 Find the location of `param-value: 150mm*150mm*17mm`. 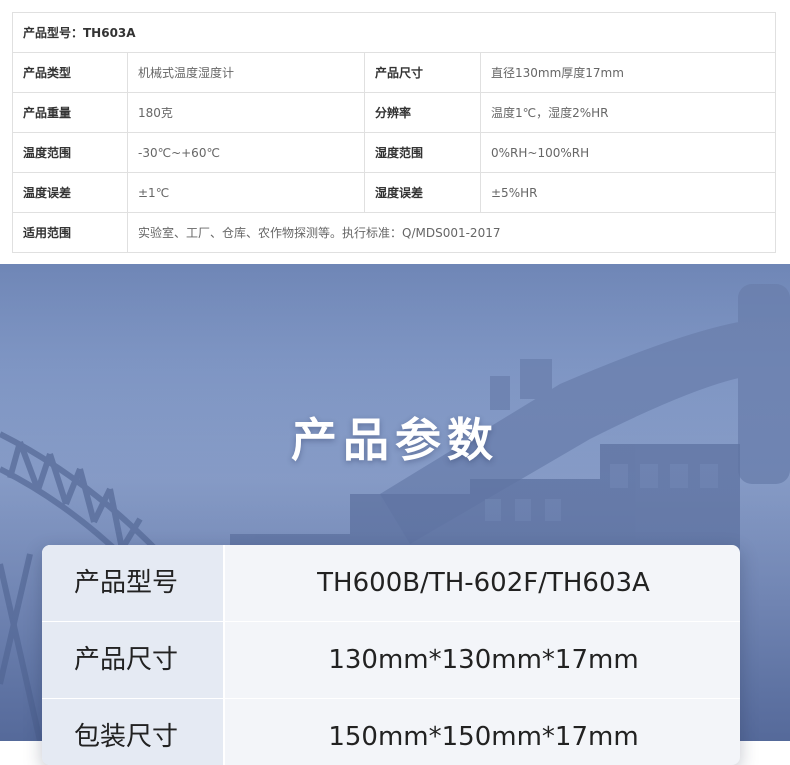

param-value: 150mm*150mm*17mm is located at coordinates (483, 737).